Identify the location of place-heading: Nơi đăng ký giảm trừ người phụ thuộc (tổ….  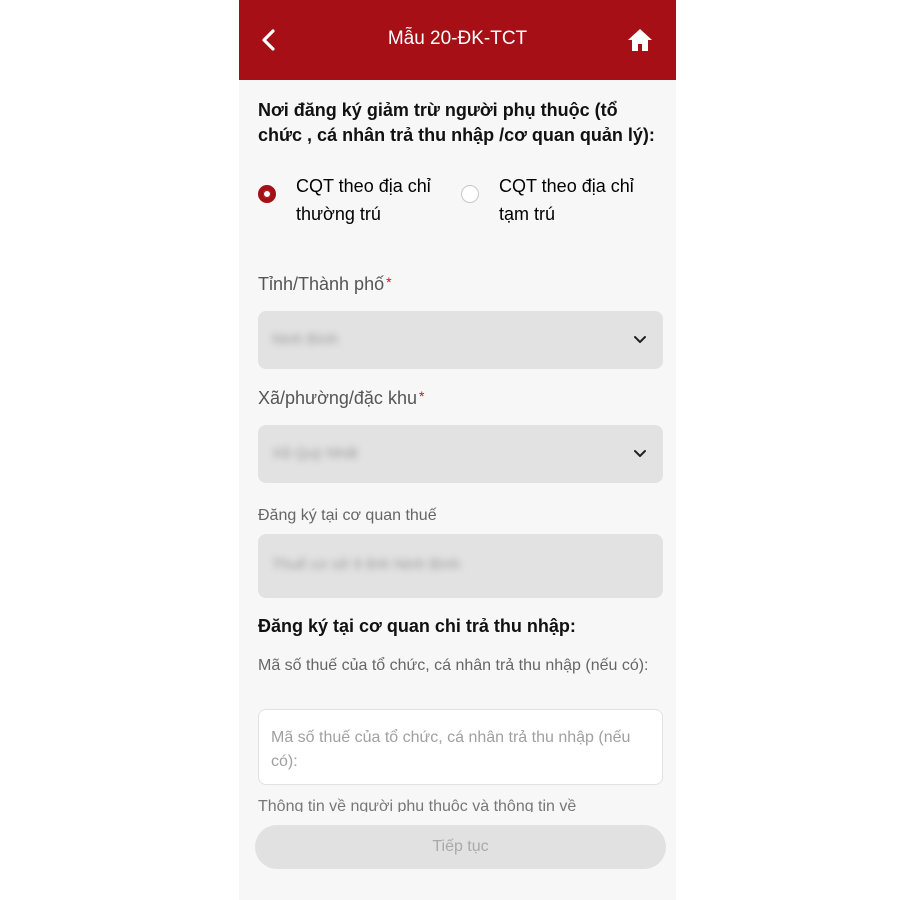
(456, 122).